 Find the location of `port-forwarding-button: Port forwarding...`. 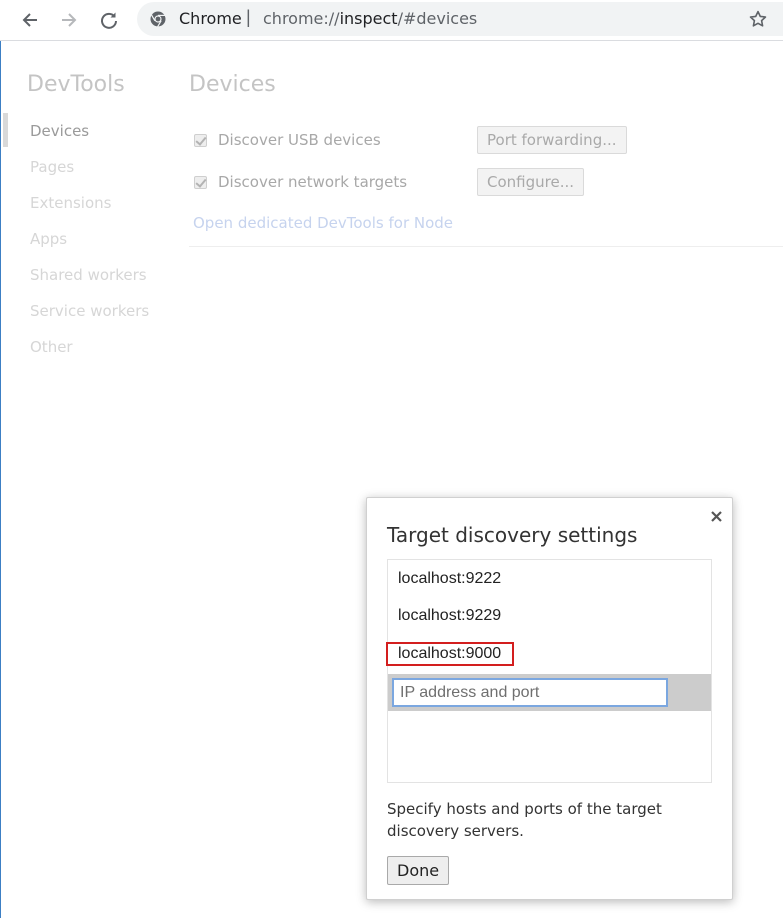

port-forwarding-button: Port forwarding... is located at coordinates (552, 140).